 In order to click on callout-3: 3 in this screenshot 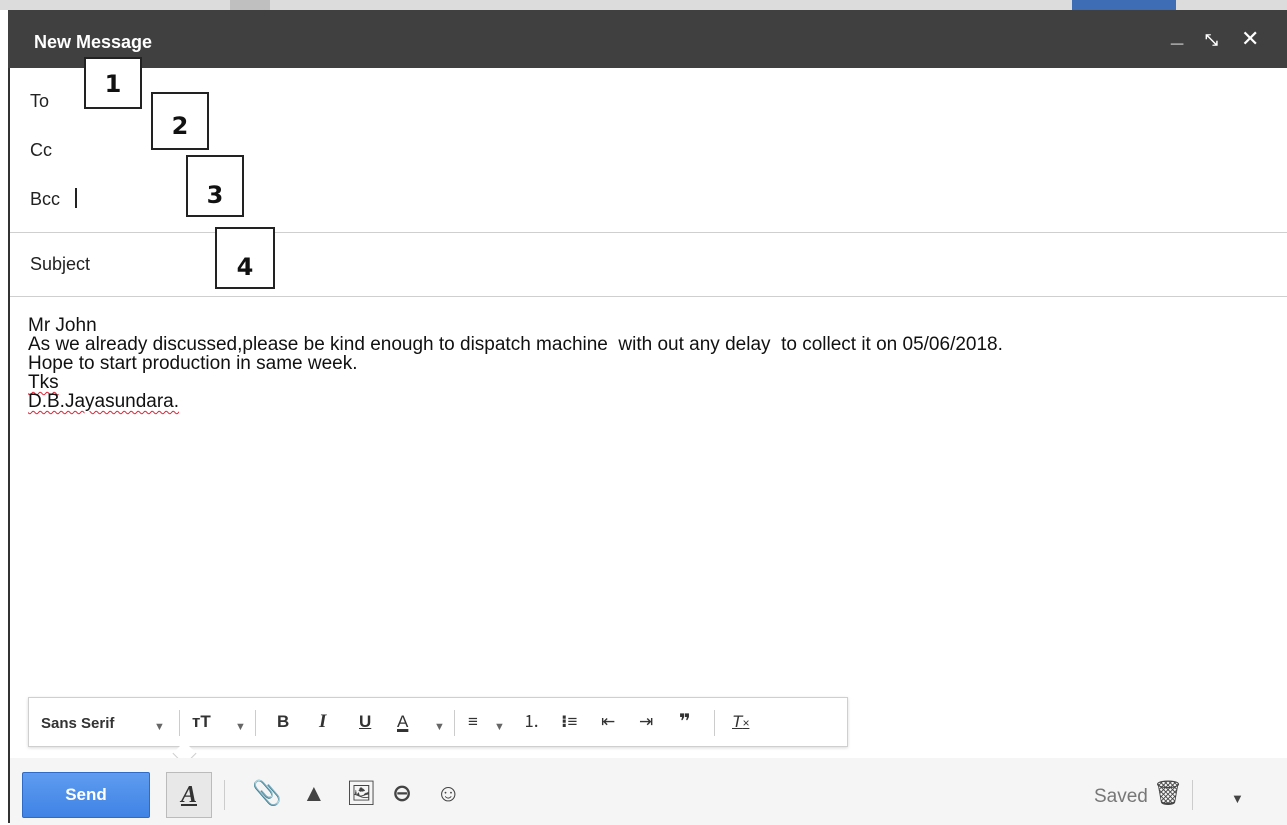, I will do `click(215, 186)`.